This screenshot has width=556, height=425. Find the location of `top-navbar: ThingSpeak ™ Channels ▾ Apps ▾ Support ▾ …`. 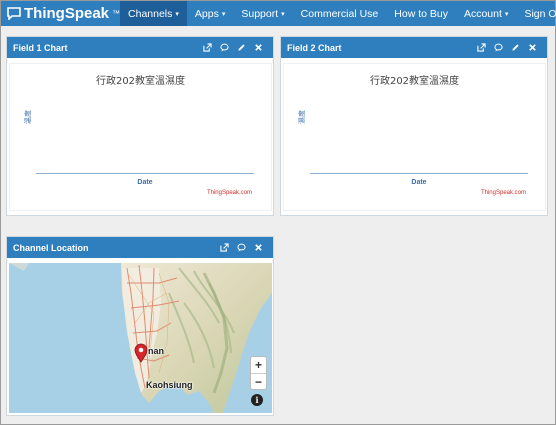

top-navbar: ThingSpeak ™ Channels ▾ Apps ▾ Support ▾ … is located at coordinates (278, 13).